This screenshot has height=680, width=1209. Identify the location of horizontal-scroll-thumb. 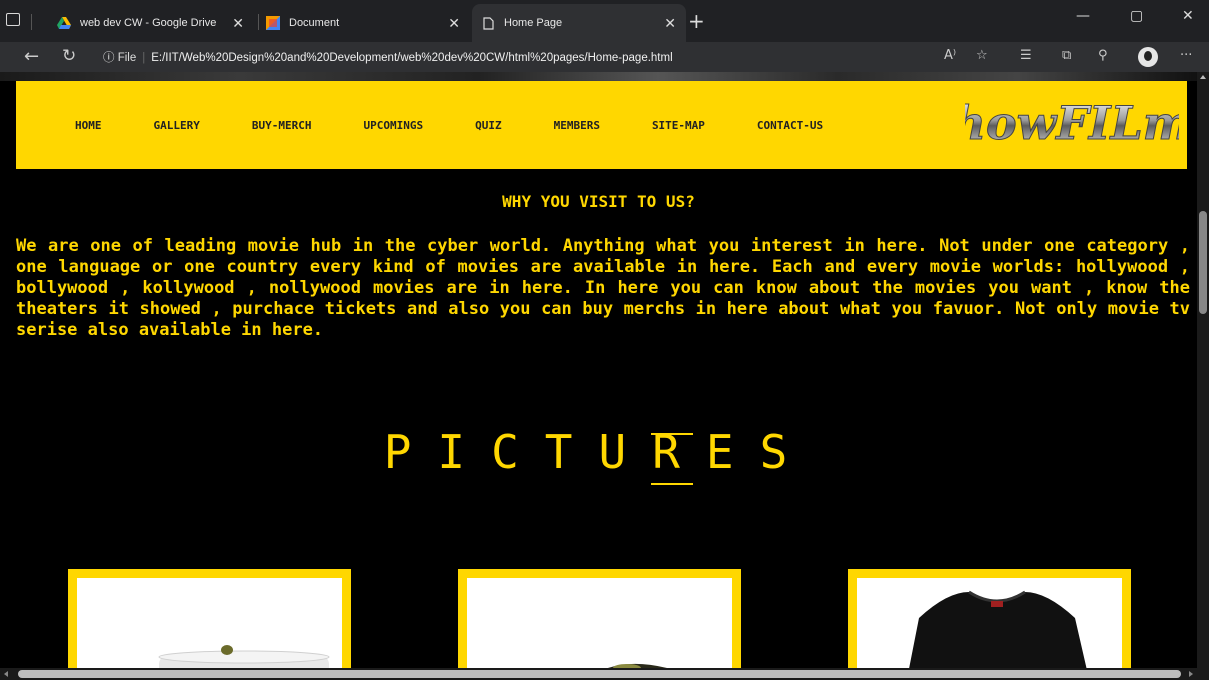
(599, 674).